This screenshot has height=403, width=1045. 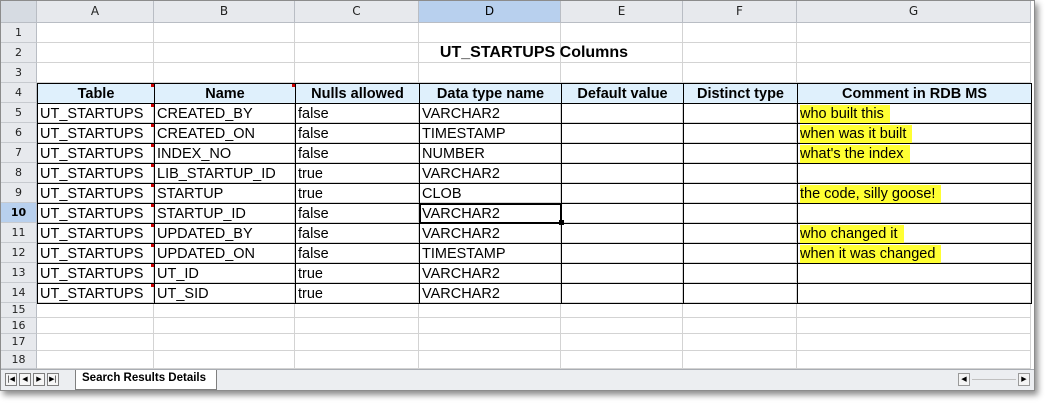 I want to click on cell-c10: false, so click(x=357, y=213).